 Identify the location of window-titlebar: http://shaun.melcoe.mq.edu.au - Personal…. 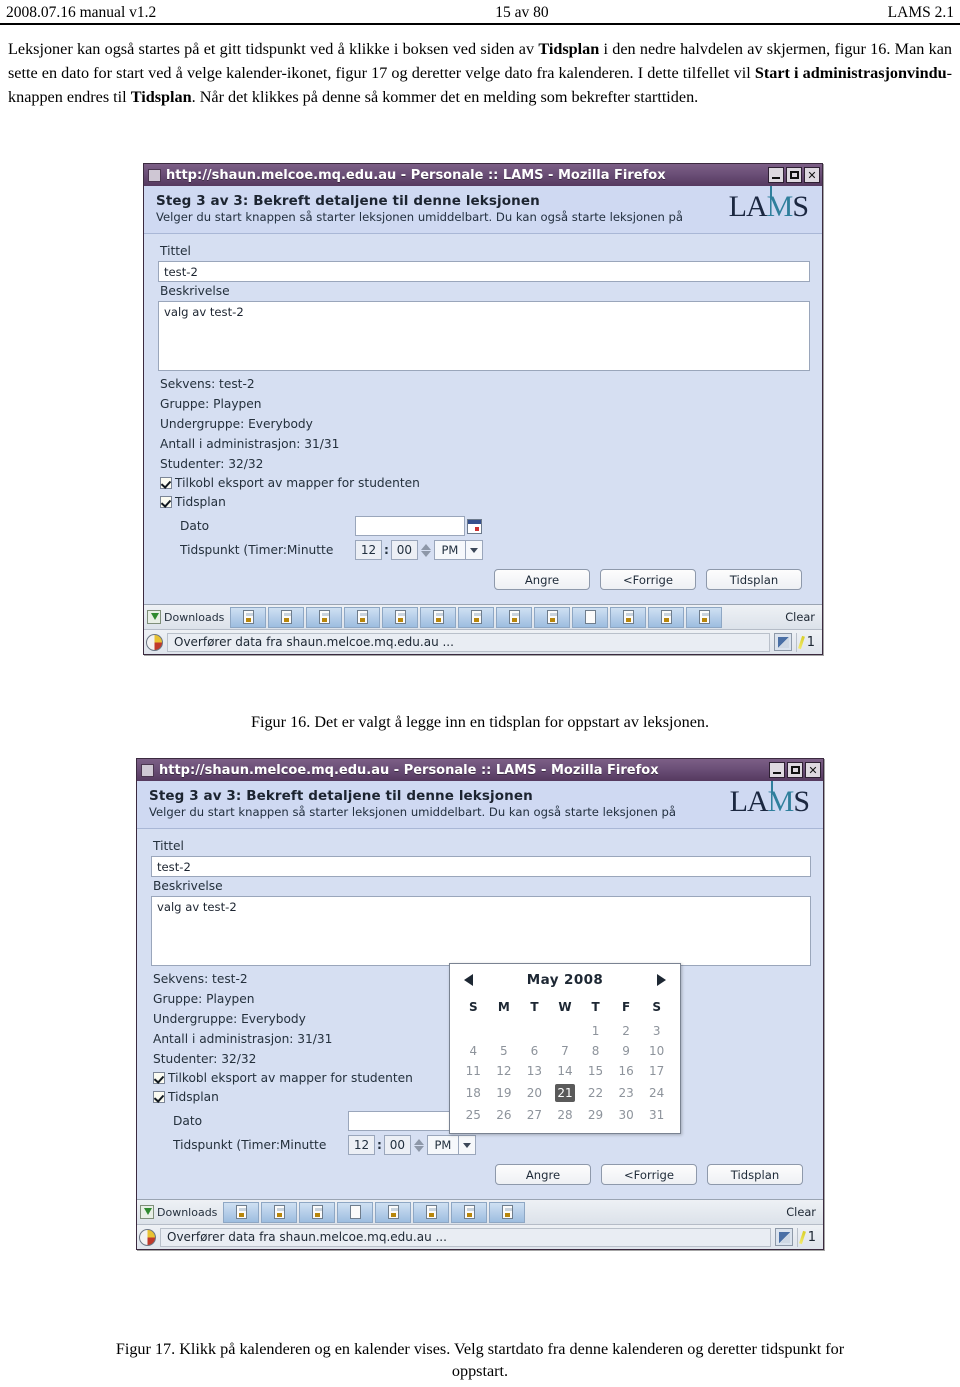
(483, 175).